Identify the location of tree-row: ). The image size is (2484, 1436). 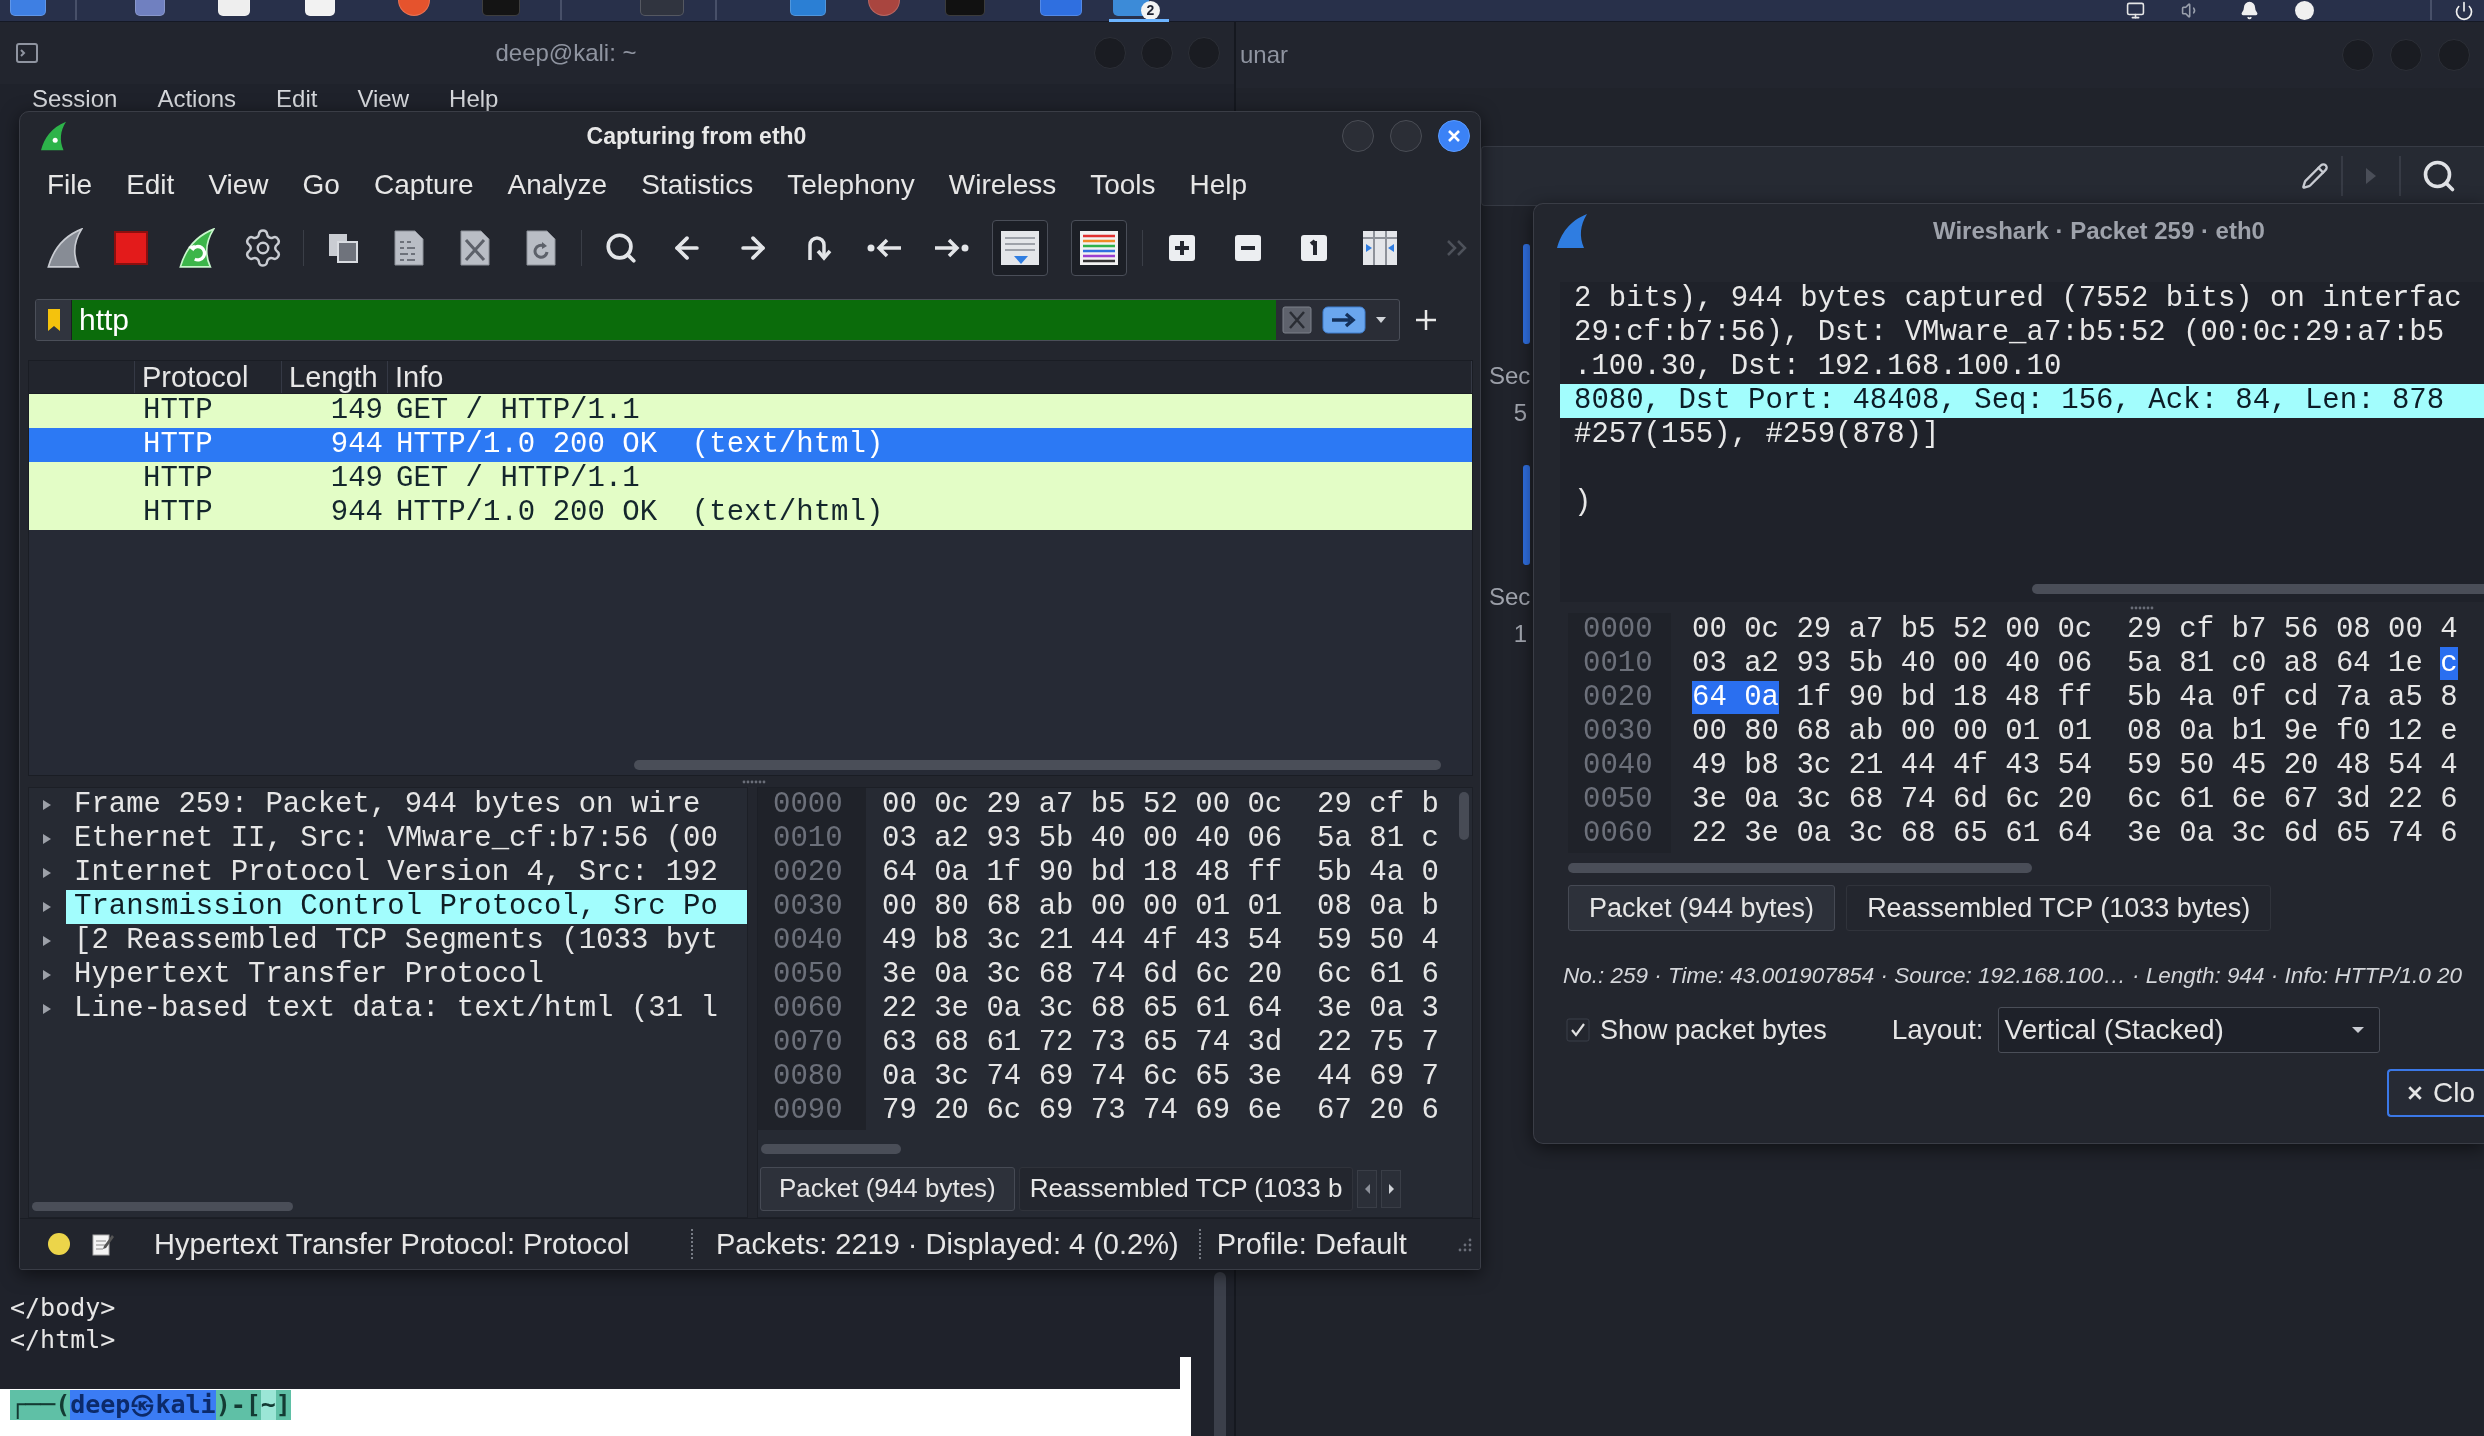
(2022, 503).